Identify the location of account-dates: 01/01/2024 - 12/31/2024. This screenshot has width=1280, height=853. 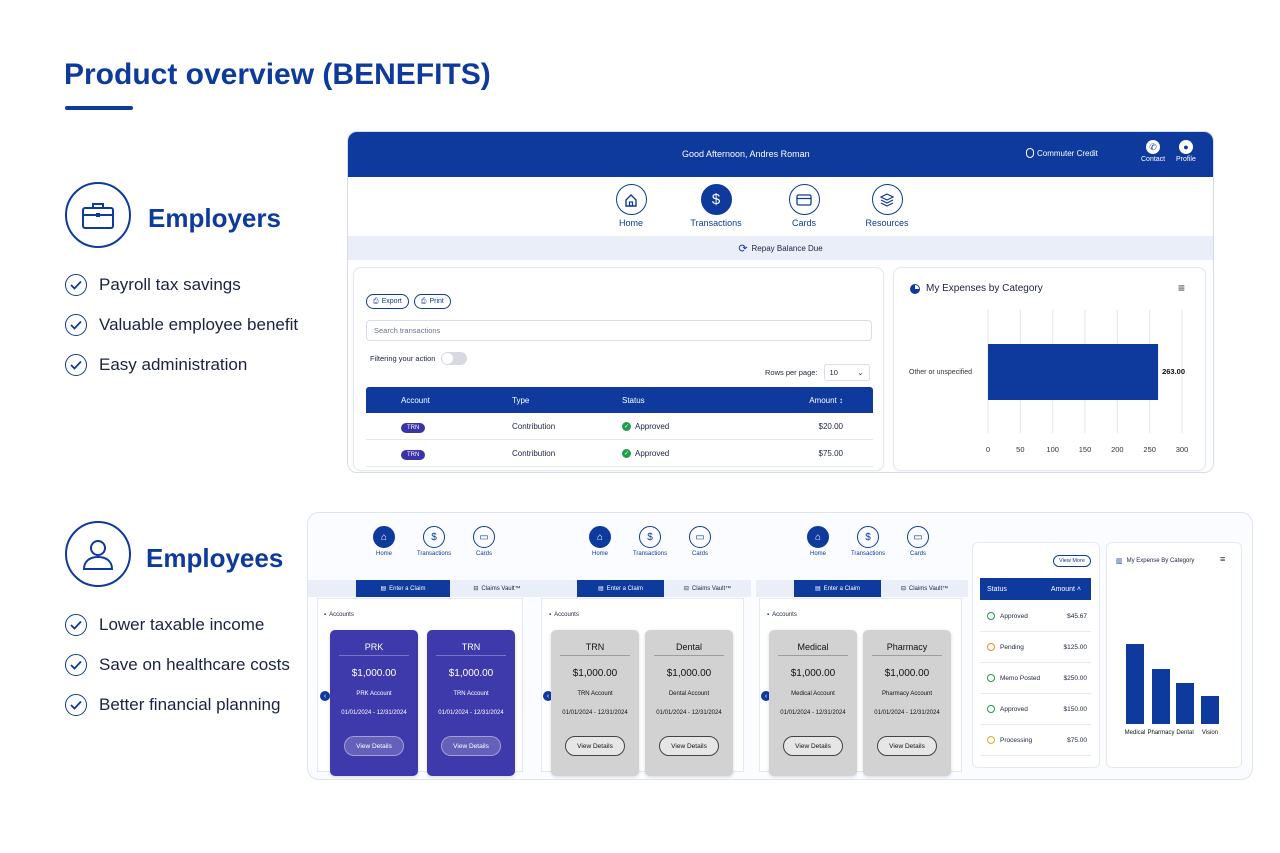
(471, 713).